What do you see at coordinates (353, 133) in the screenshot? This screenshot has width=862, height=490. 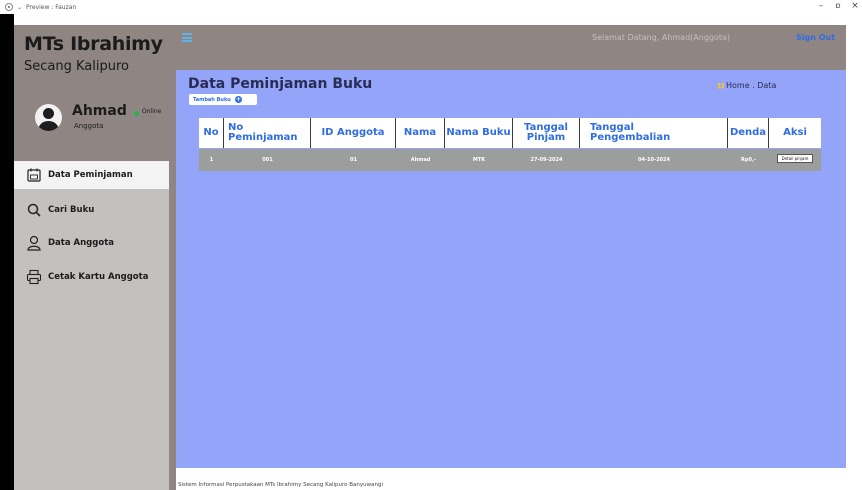 I see `column-header-id-anggota: ID Anggota` at bounding box center [353, 133].